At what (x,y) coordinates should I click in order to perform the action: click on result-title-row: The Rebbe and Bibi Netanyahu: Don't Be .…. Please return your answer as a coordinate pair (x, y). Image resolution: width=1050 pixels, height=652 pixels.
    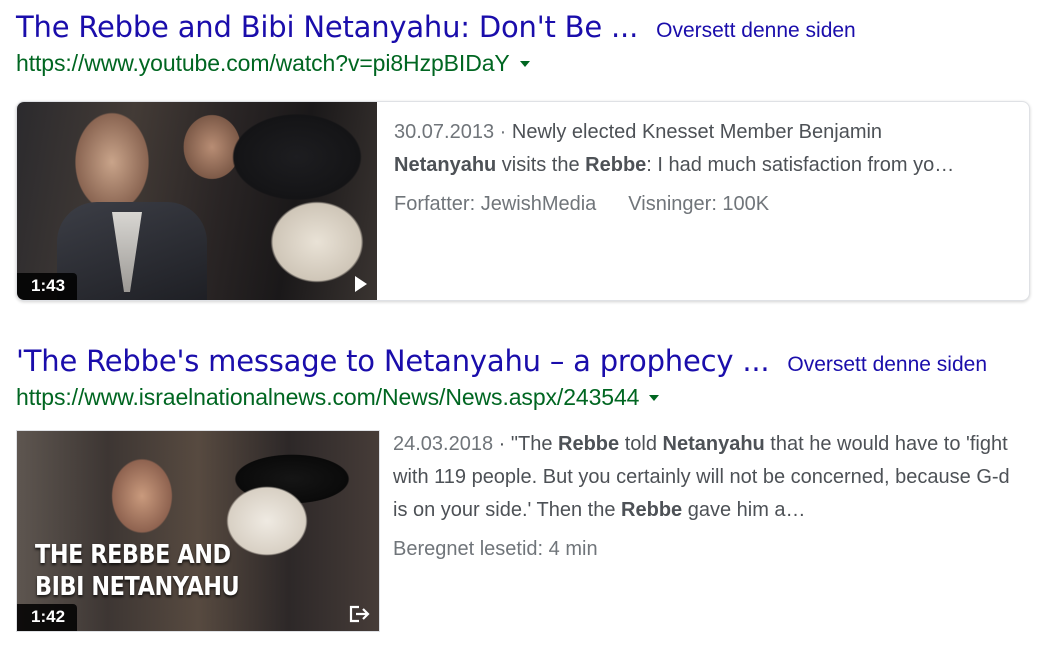
    Looking at the image, I should click on (523, 27).